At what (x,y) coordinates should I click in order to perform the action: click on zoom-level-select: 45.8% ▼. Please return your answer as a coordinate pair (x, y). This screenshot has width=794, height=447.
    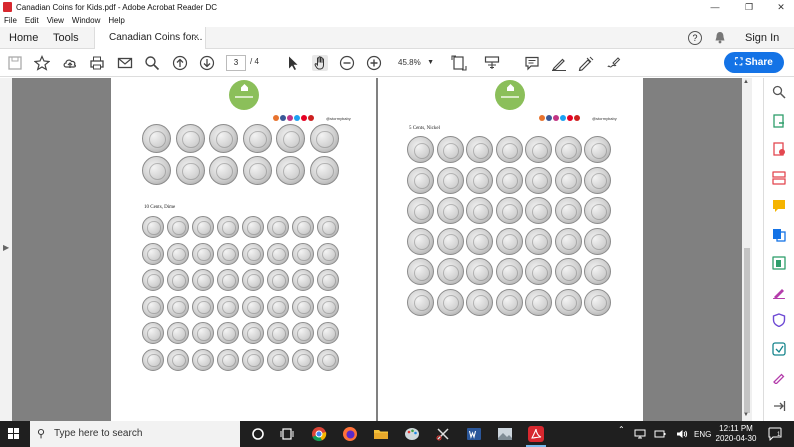
    Looking at the image, I should click on (415, 63).